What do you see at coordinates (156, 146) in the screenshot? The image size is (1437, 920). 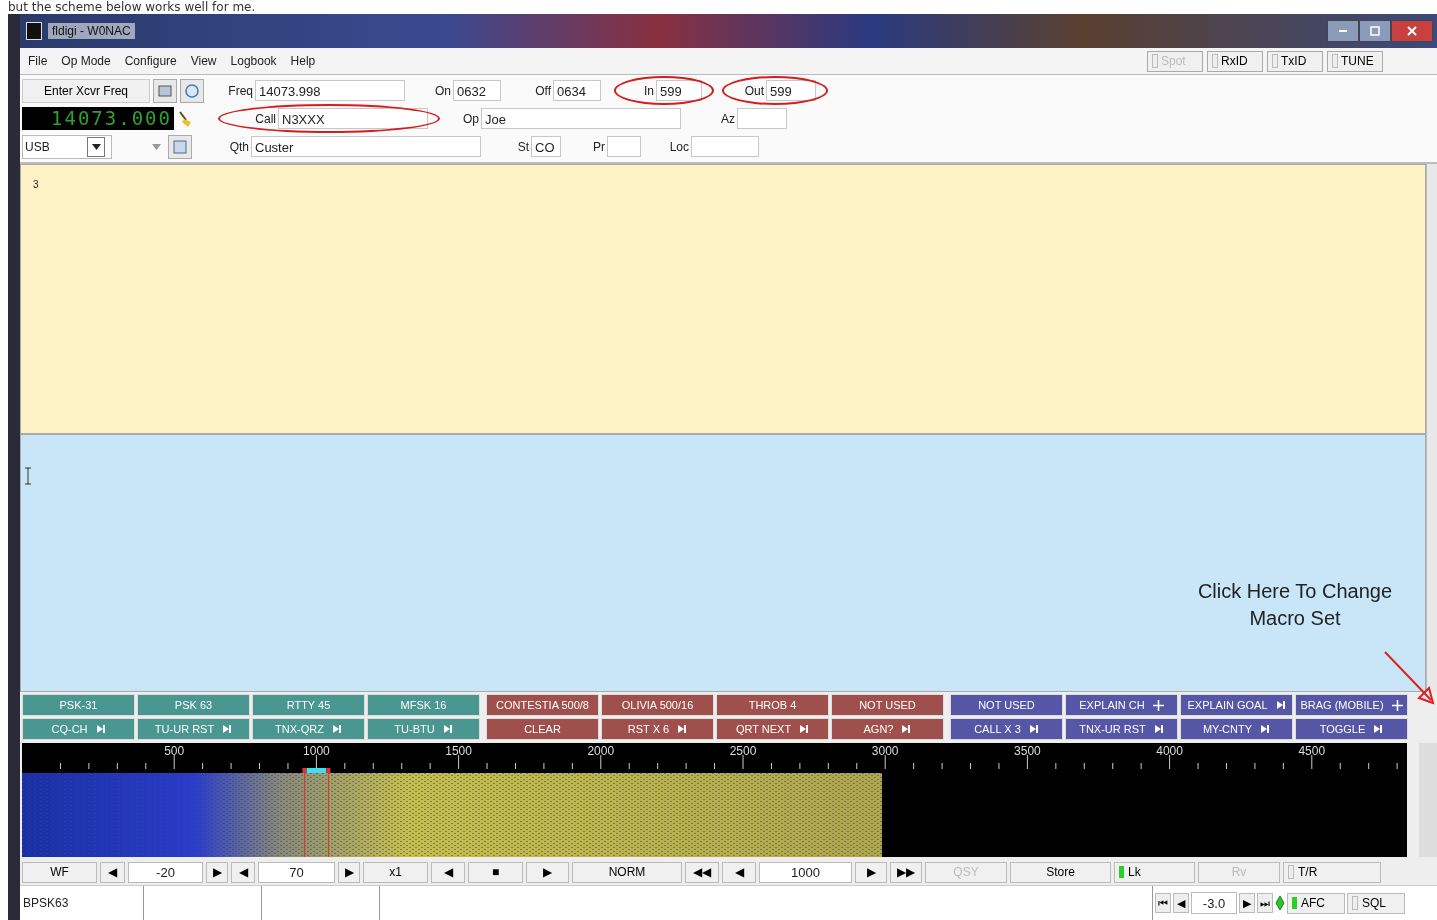 I see `dropdown-arrow-icon` at bounding box center [156, 146].